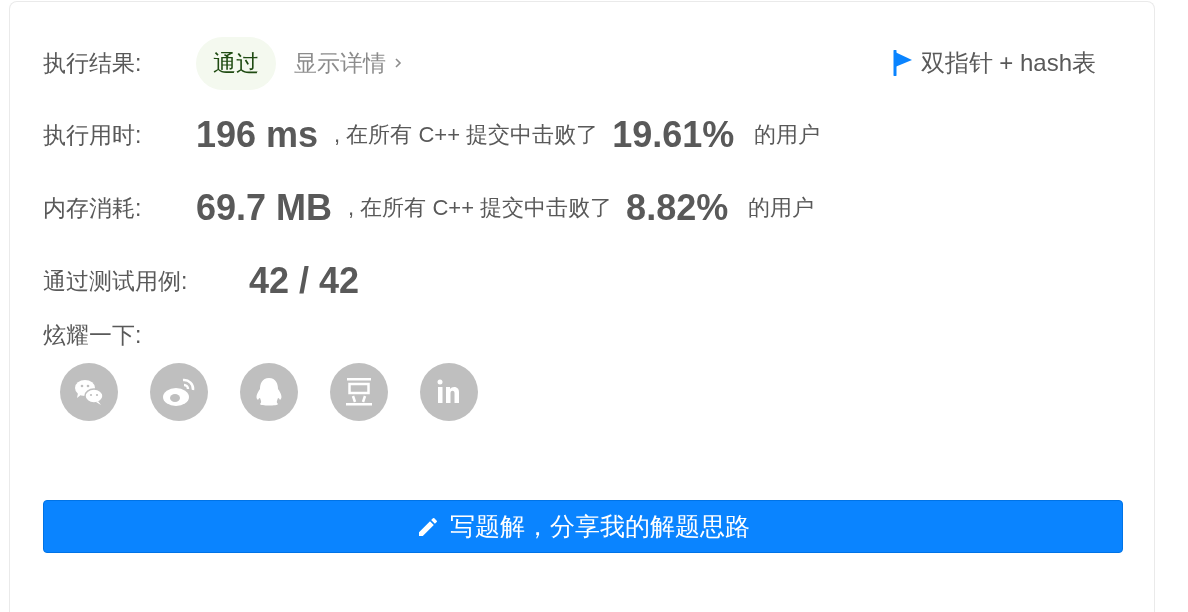  Describe the element at coordinates (677, 208) in the screenshot. I see `stat-percent: 8.82%` at that location.